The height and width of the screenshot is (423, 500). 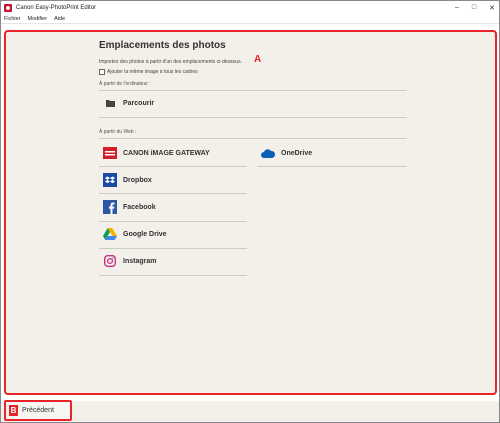 I want to click on web-section-label: À partir du Web :, so click(x=118, y=132).